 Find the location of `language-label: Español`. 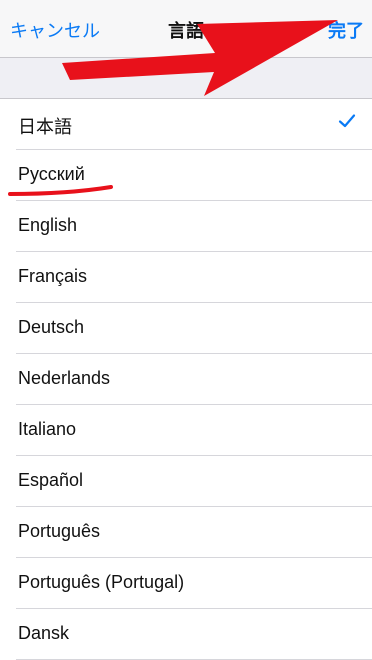

language-label: Español is located at coordinates (51, 480).